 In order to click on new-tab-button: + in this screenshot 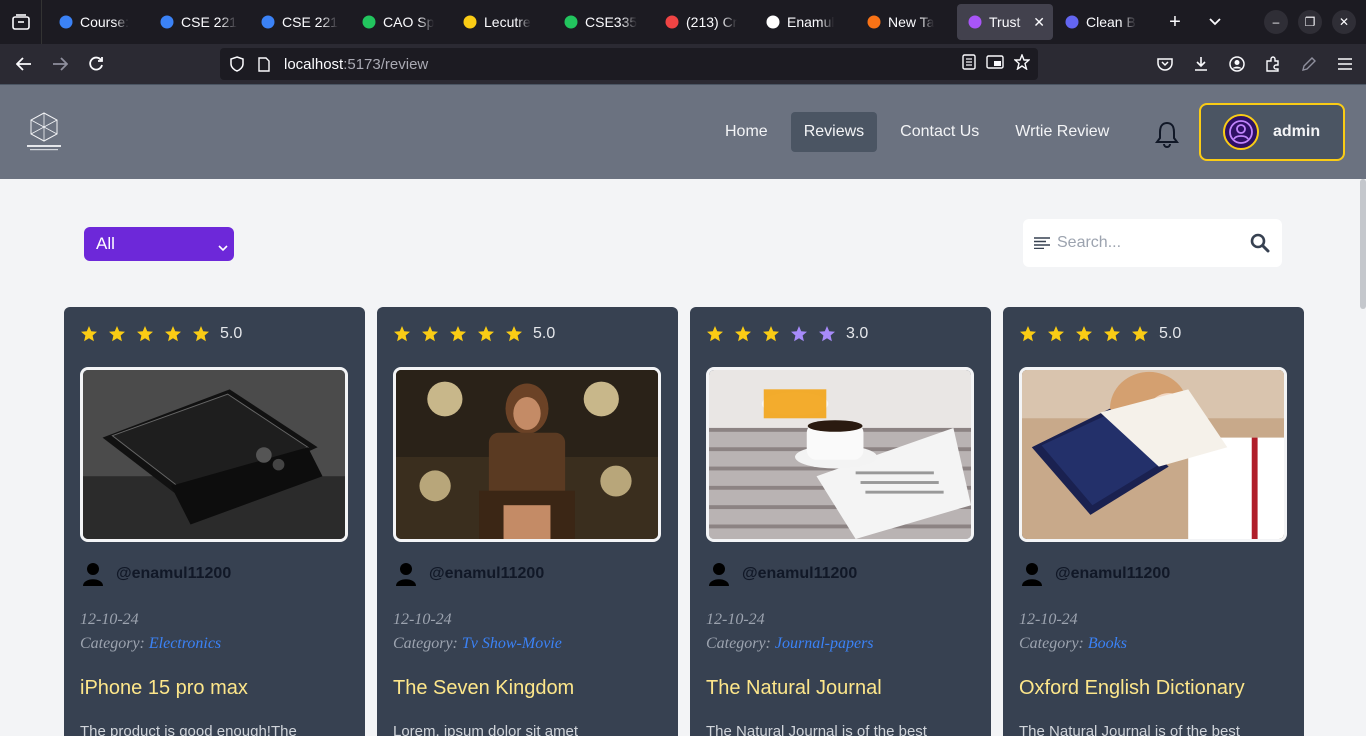, I will do `click(1175, 22)`.